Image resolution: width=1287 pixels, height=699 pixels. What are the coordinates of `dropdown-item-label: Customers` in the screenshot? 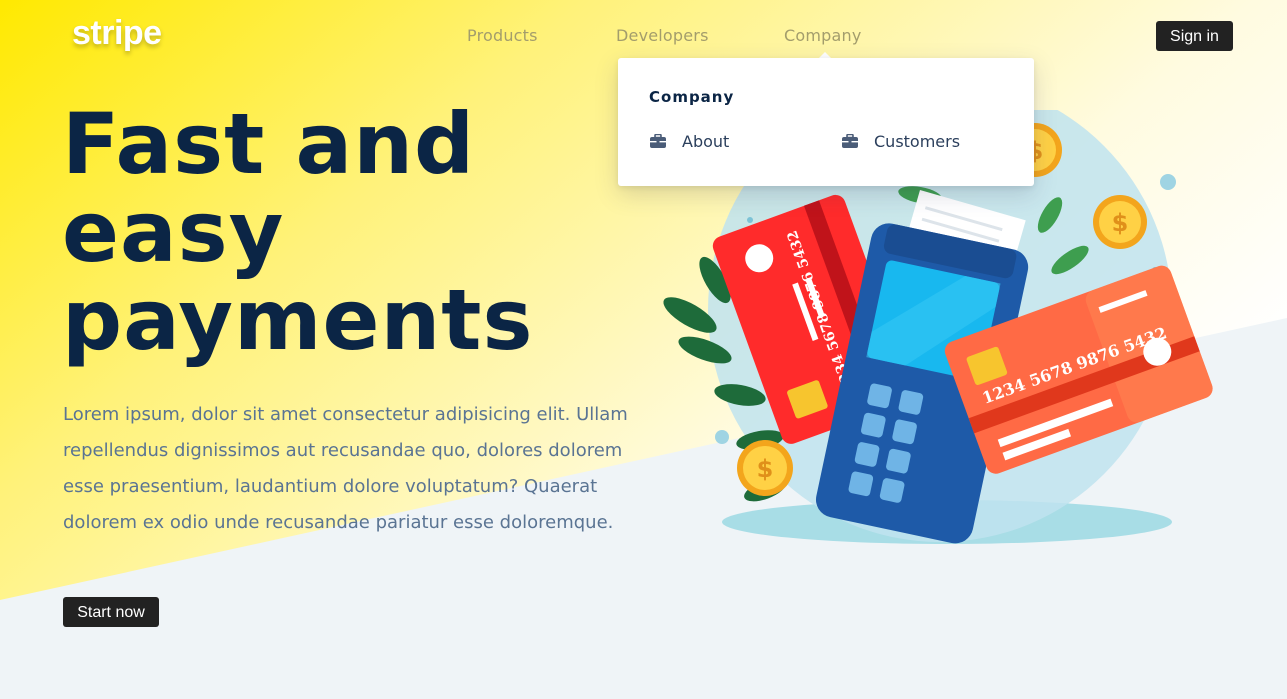 It's located at (917, 141).